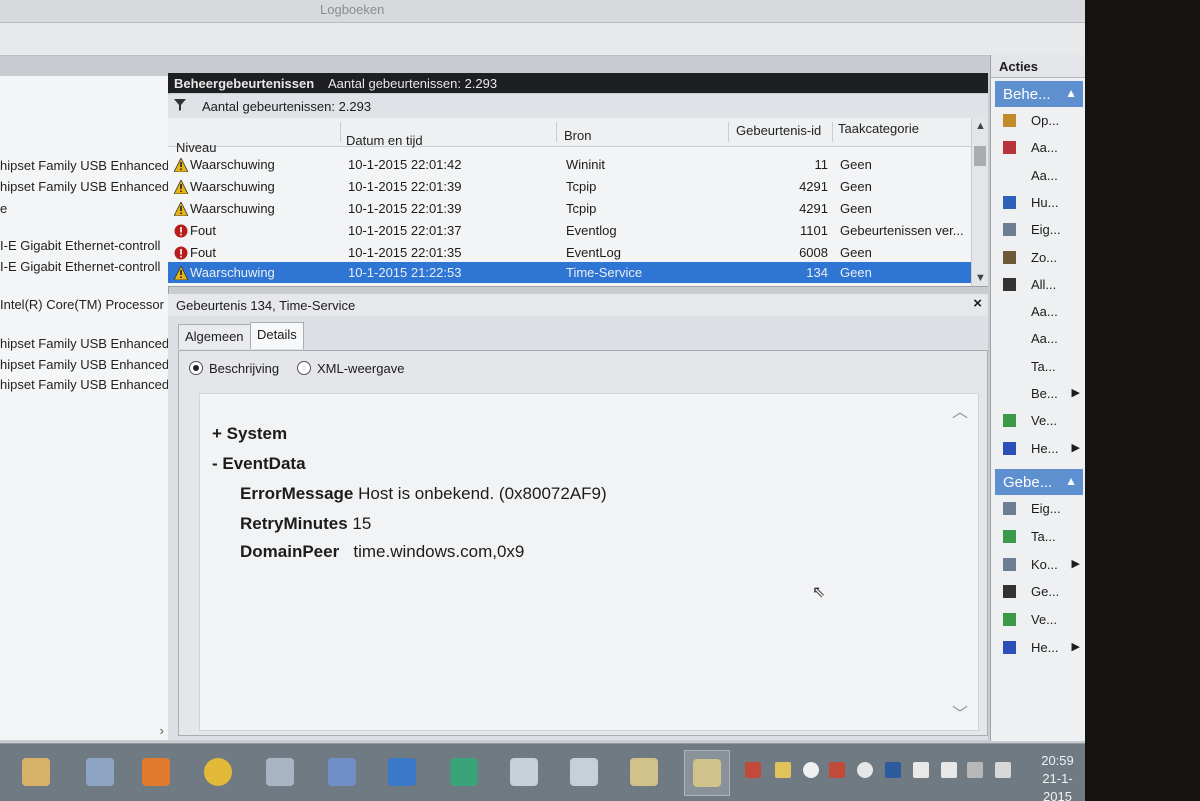  I want to click on cell-category: Geen, so click(856, 208).